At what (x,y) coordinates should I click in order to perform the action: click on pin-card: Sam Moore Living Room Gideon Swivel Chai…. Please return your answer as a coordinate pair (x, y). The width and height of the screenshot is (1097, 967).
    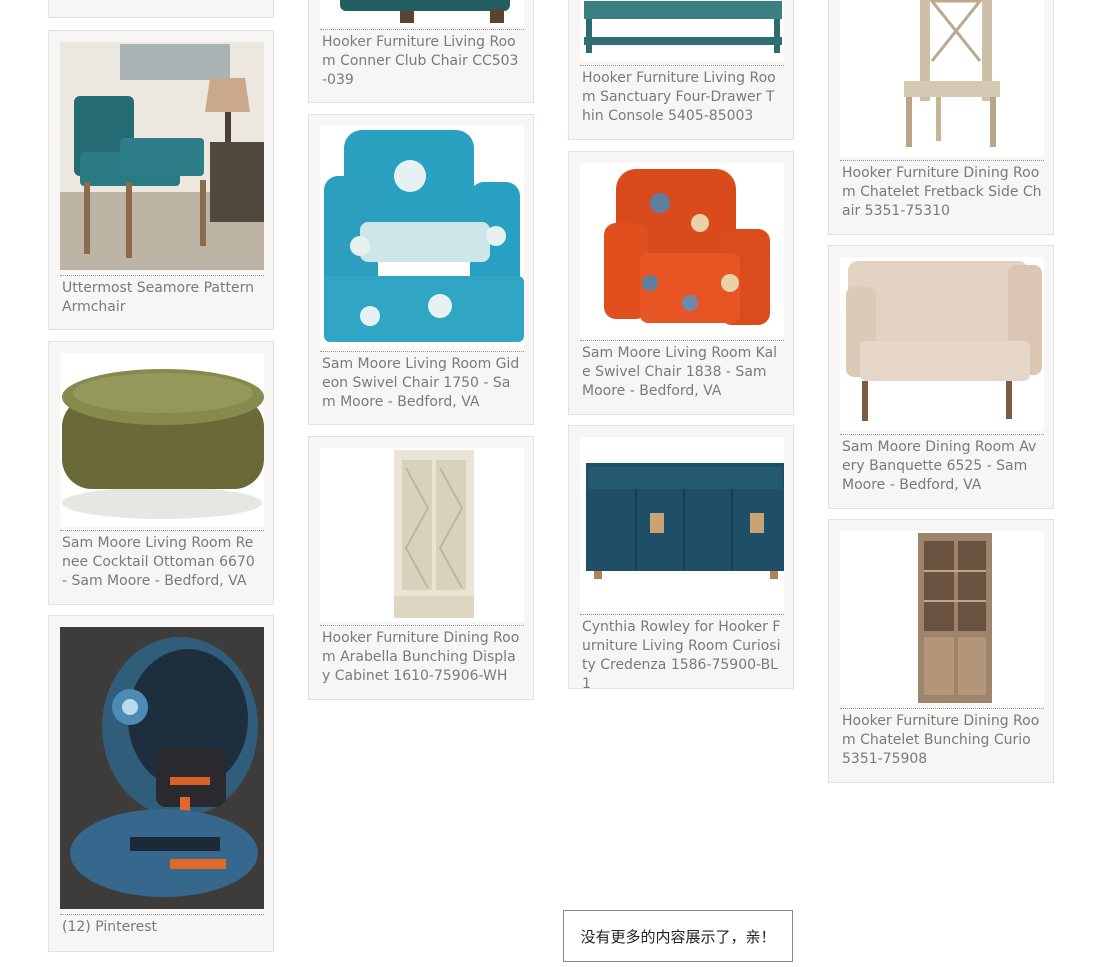
    Looking at the image, I should click on (421, 269).